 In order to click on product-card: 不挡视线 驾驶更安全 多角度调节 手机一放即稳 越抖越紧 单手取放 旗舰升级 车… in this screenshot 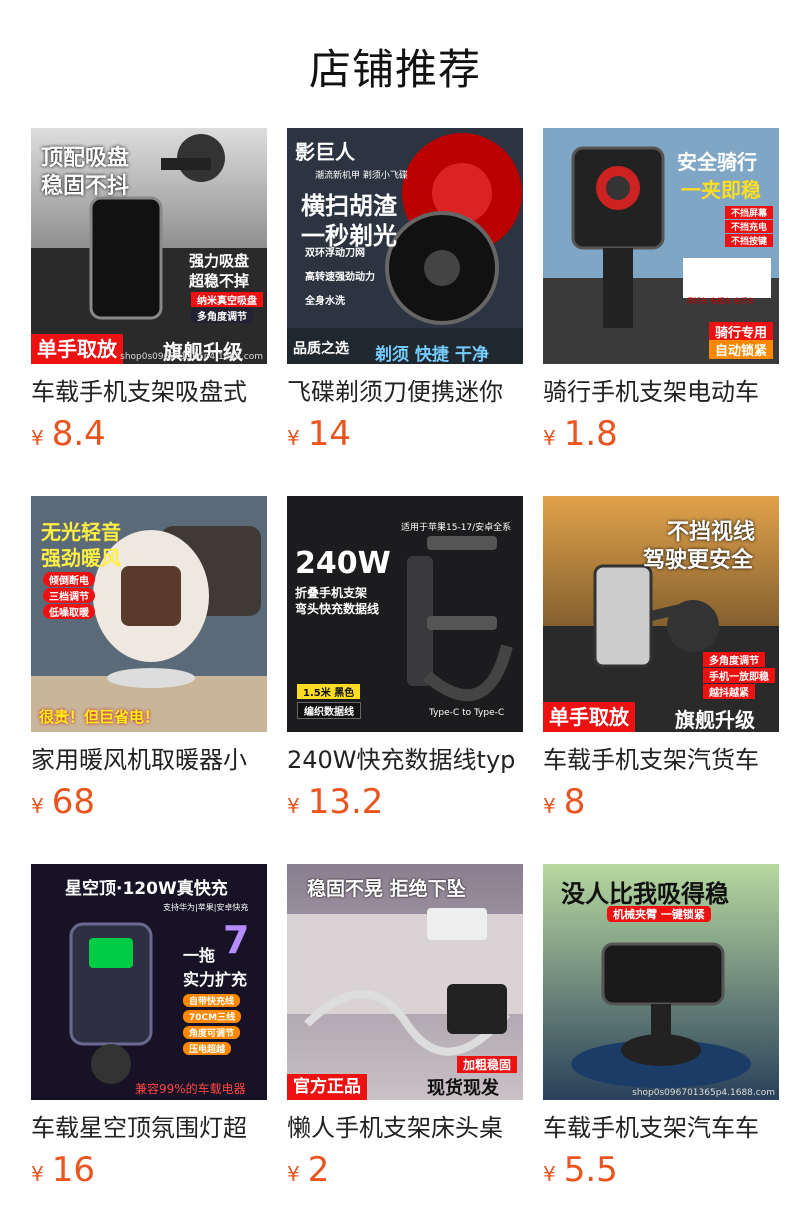, I will do `click(661, 659)`.